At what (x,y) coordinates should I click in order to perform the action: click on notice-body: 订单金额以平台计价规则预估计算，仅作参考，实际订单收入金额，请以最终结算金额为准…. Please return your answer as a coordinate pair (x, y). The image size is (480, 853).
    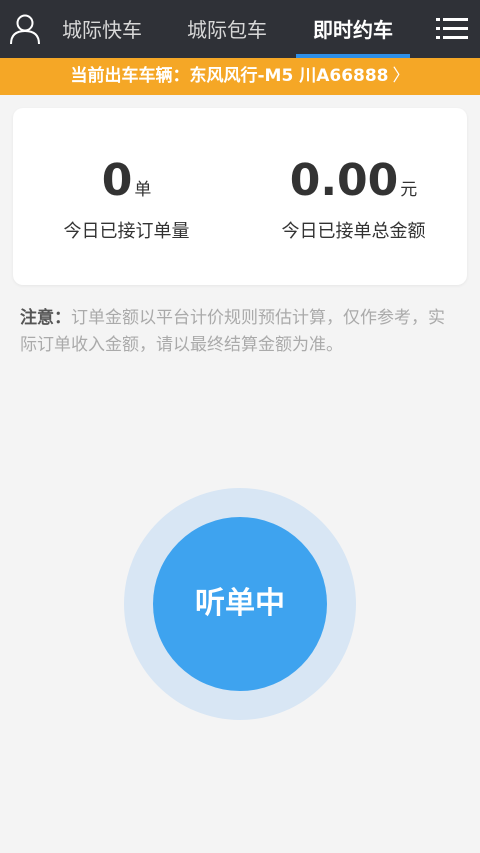
    Looking at the image, I should click on (232, 331).